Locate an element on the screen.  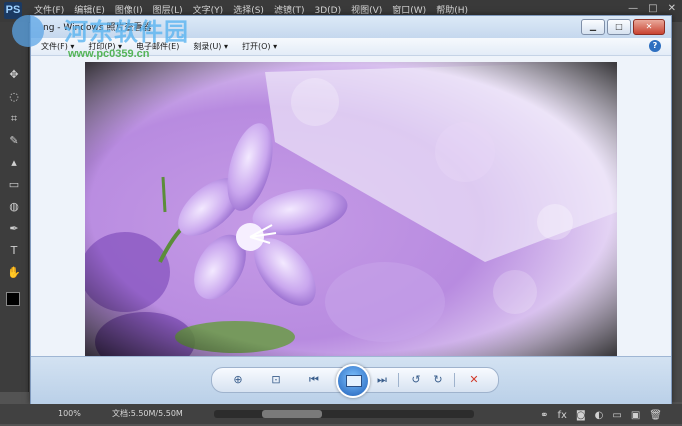
viewer-menu-open: 打开(O) ▾ is located at coordinates (259, 46).